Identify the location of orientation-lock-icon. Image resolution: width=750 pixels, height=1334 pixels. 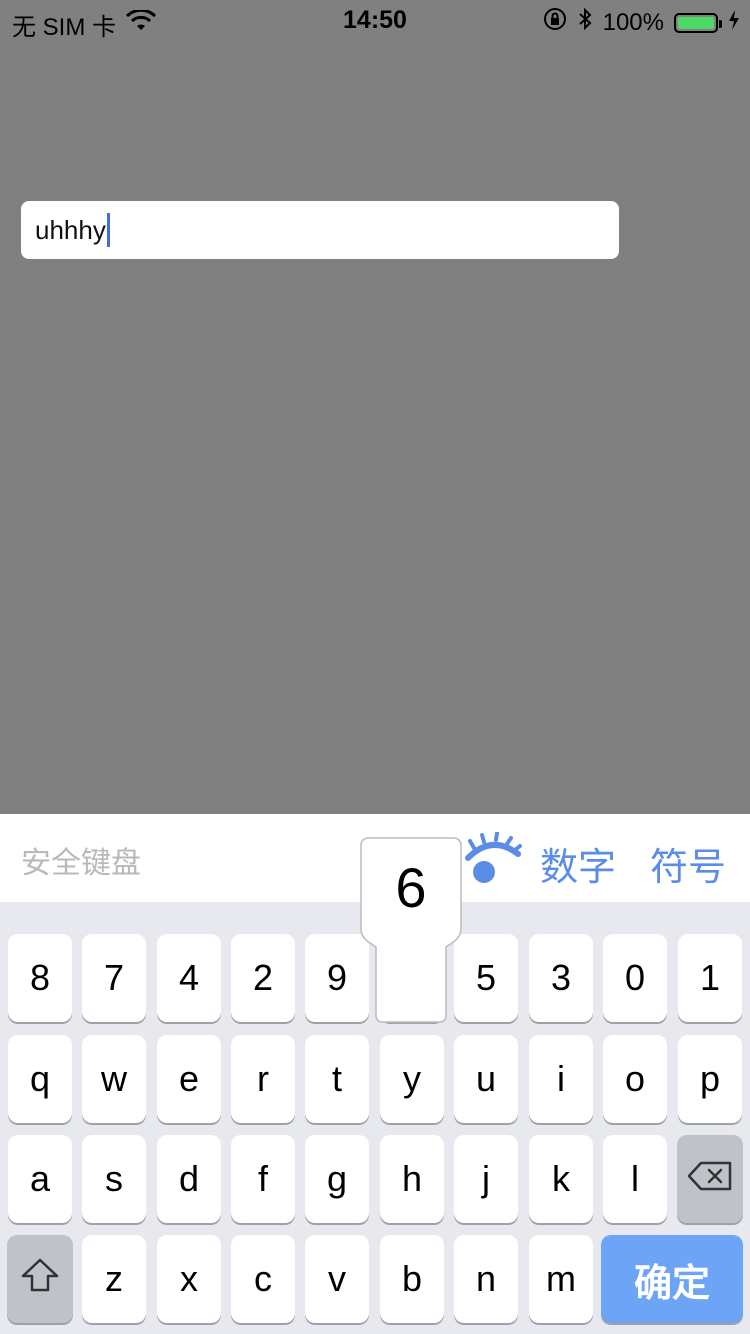
(555, 22).